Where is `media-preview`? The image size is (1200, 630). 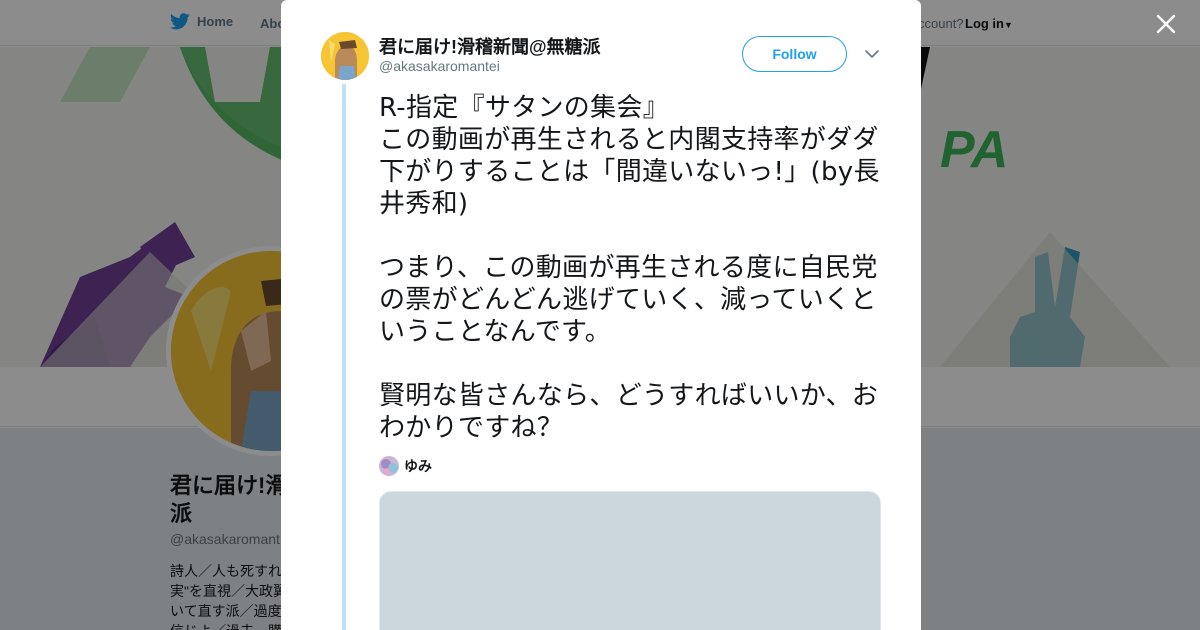
media-preview is located at coordinates (630, 560).